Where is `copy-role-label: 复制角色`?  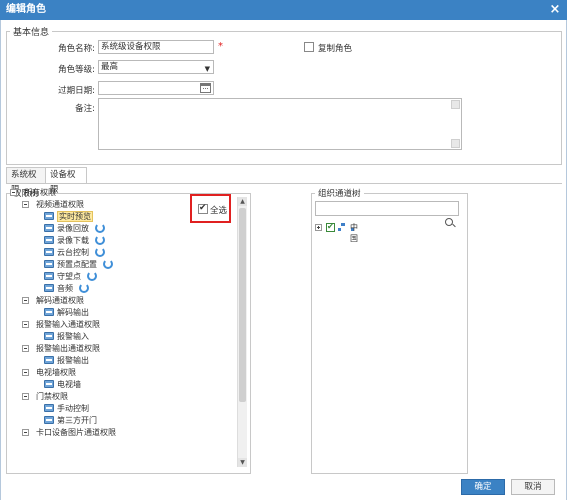 copy-role-label: 复制角色 is located at coordinates (335, 49).